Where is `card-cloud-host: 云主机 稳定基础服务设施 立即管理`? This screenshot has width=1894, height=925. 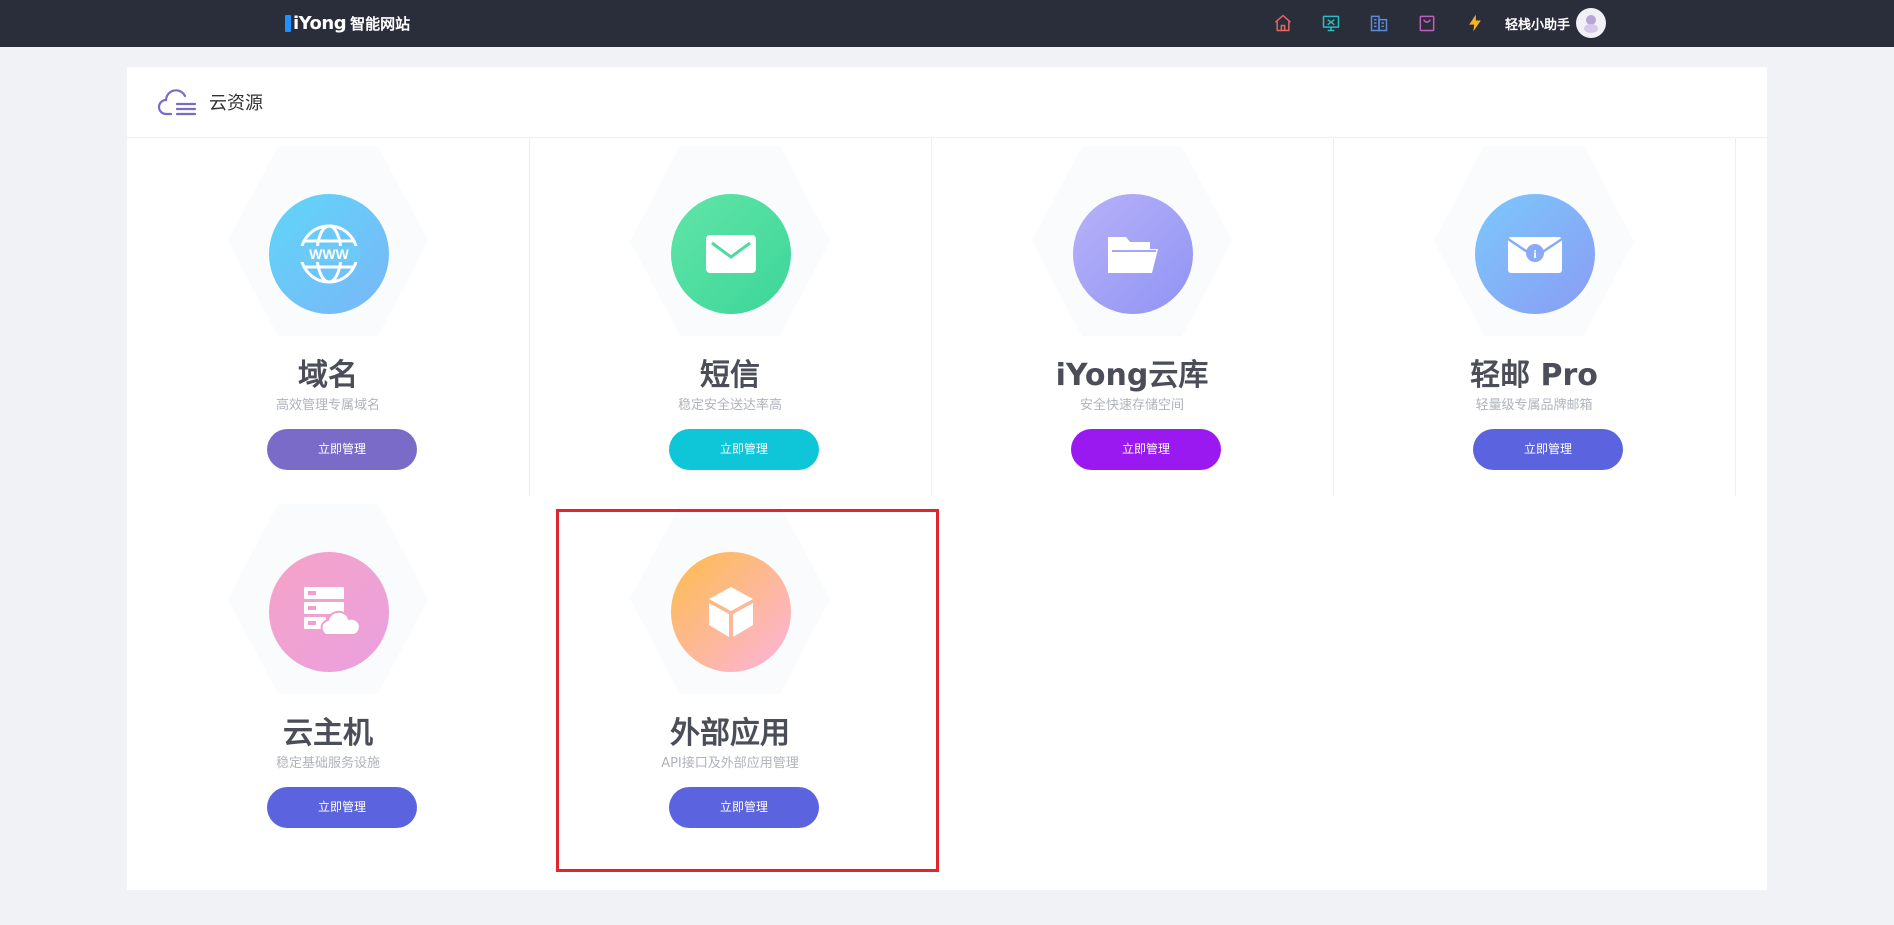
card-cloud-host: 云主机 稳定基础服务设施 立即管理 is located at coordinates (328, 675).